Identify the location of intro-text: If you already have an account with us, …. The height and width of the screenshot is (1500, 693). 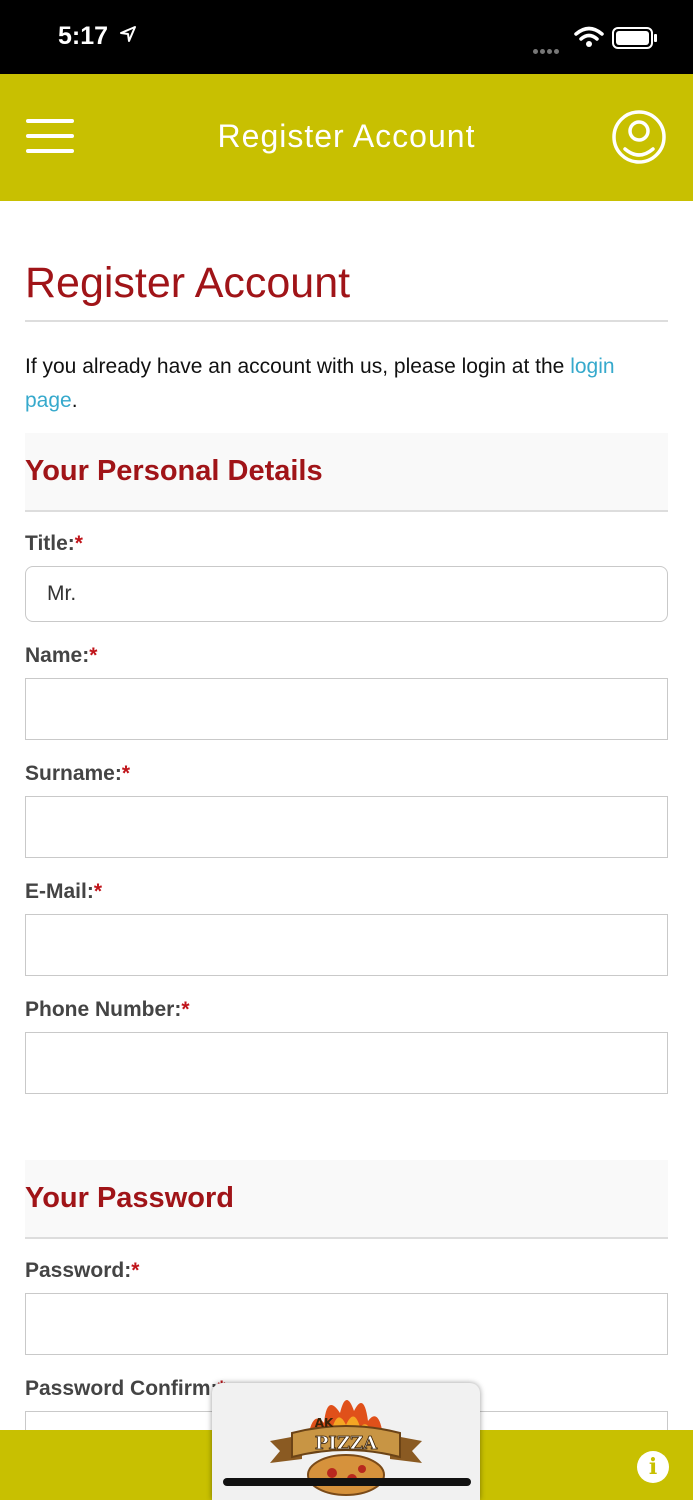
(320, 383).